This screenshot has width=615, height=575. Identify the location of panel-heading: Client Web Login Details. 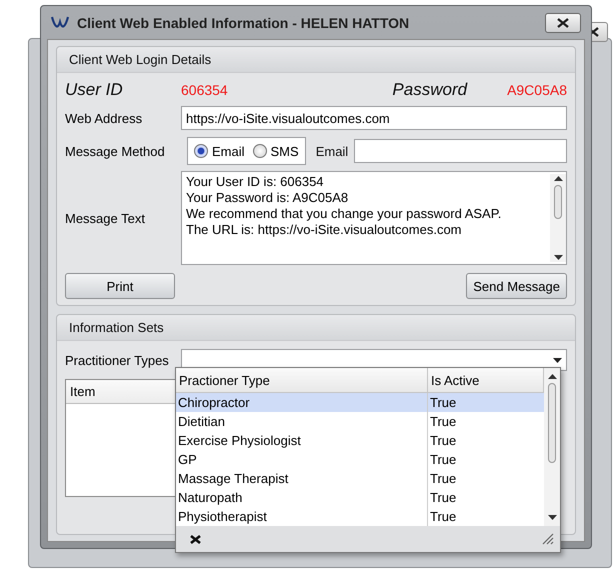
(140, 59).